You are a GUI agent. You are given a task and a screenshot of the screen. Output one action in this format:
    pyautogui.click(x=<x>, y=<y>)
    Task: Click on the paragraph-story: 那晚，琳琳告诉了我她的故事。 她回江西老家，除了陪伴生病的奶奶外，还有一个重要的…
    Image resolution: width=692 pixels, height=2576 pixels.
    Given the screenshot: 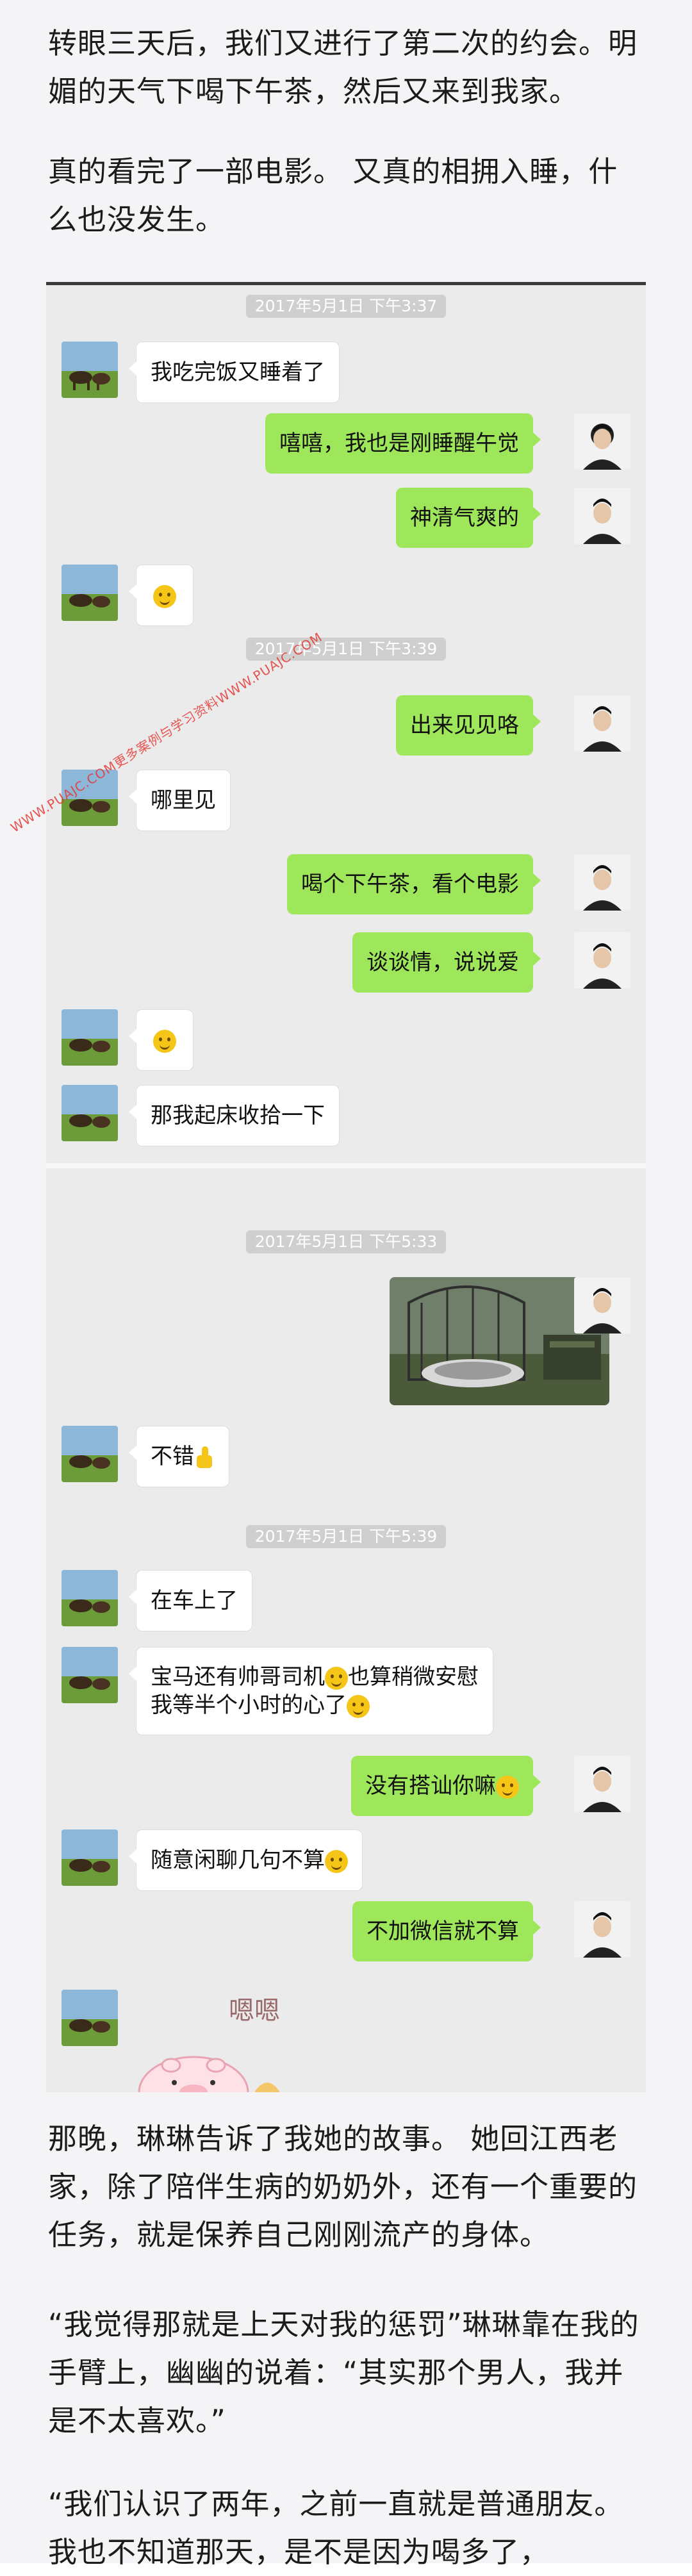 What is the action you would take?
    pyautogui.click(x=343, y=2187)
    